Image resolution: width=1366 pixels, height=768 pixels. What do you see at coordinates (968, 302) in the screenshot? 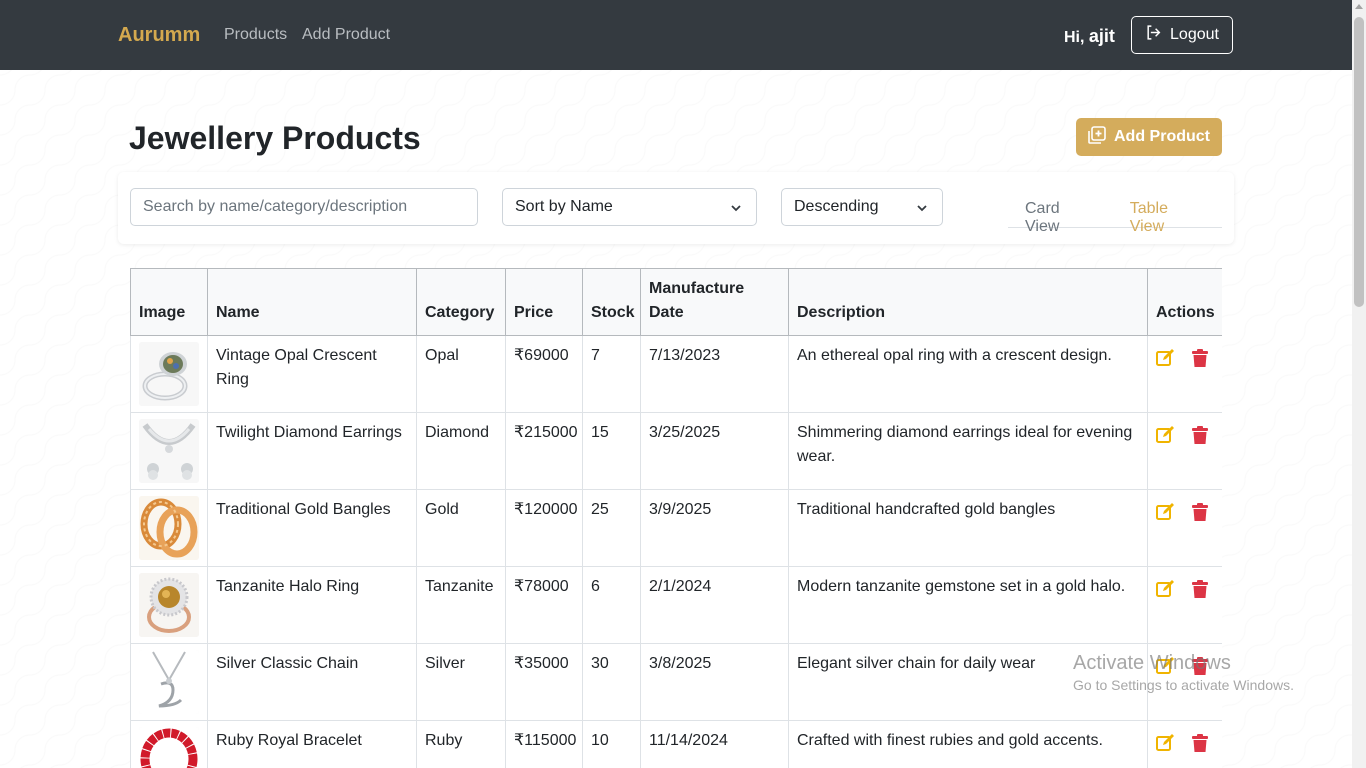
I see `column-header: Description` at bounding box center [968, 302].